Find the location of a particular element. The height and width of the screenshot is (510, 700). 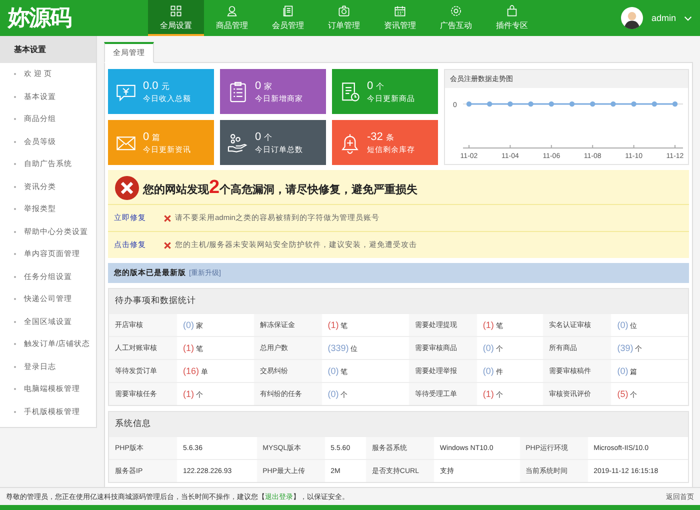

nav-tab: 资讯管理 is located at coordinates (400, 18).